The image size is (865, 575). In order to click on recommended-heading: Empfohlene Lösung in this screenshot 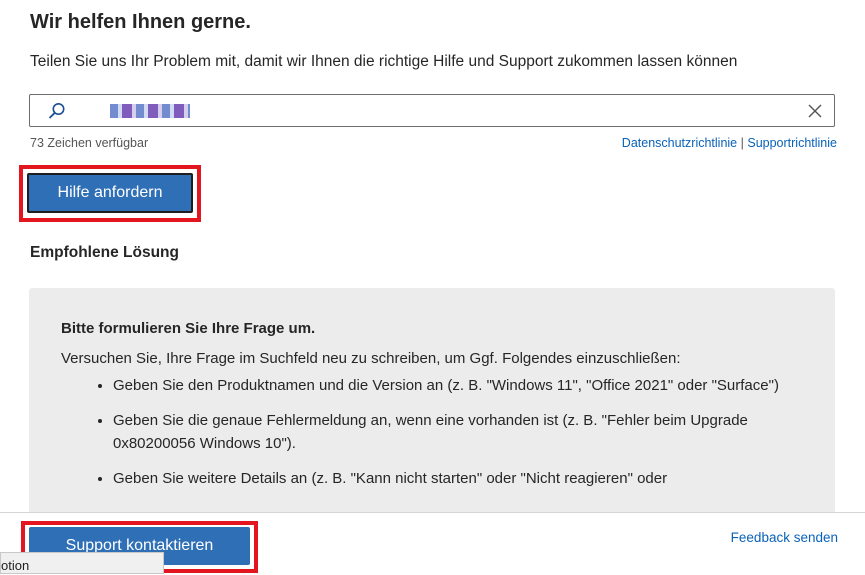, I will do `click(104, 252)`.